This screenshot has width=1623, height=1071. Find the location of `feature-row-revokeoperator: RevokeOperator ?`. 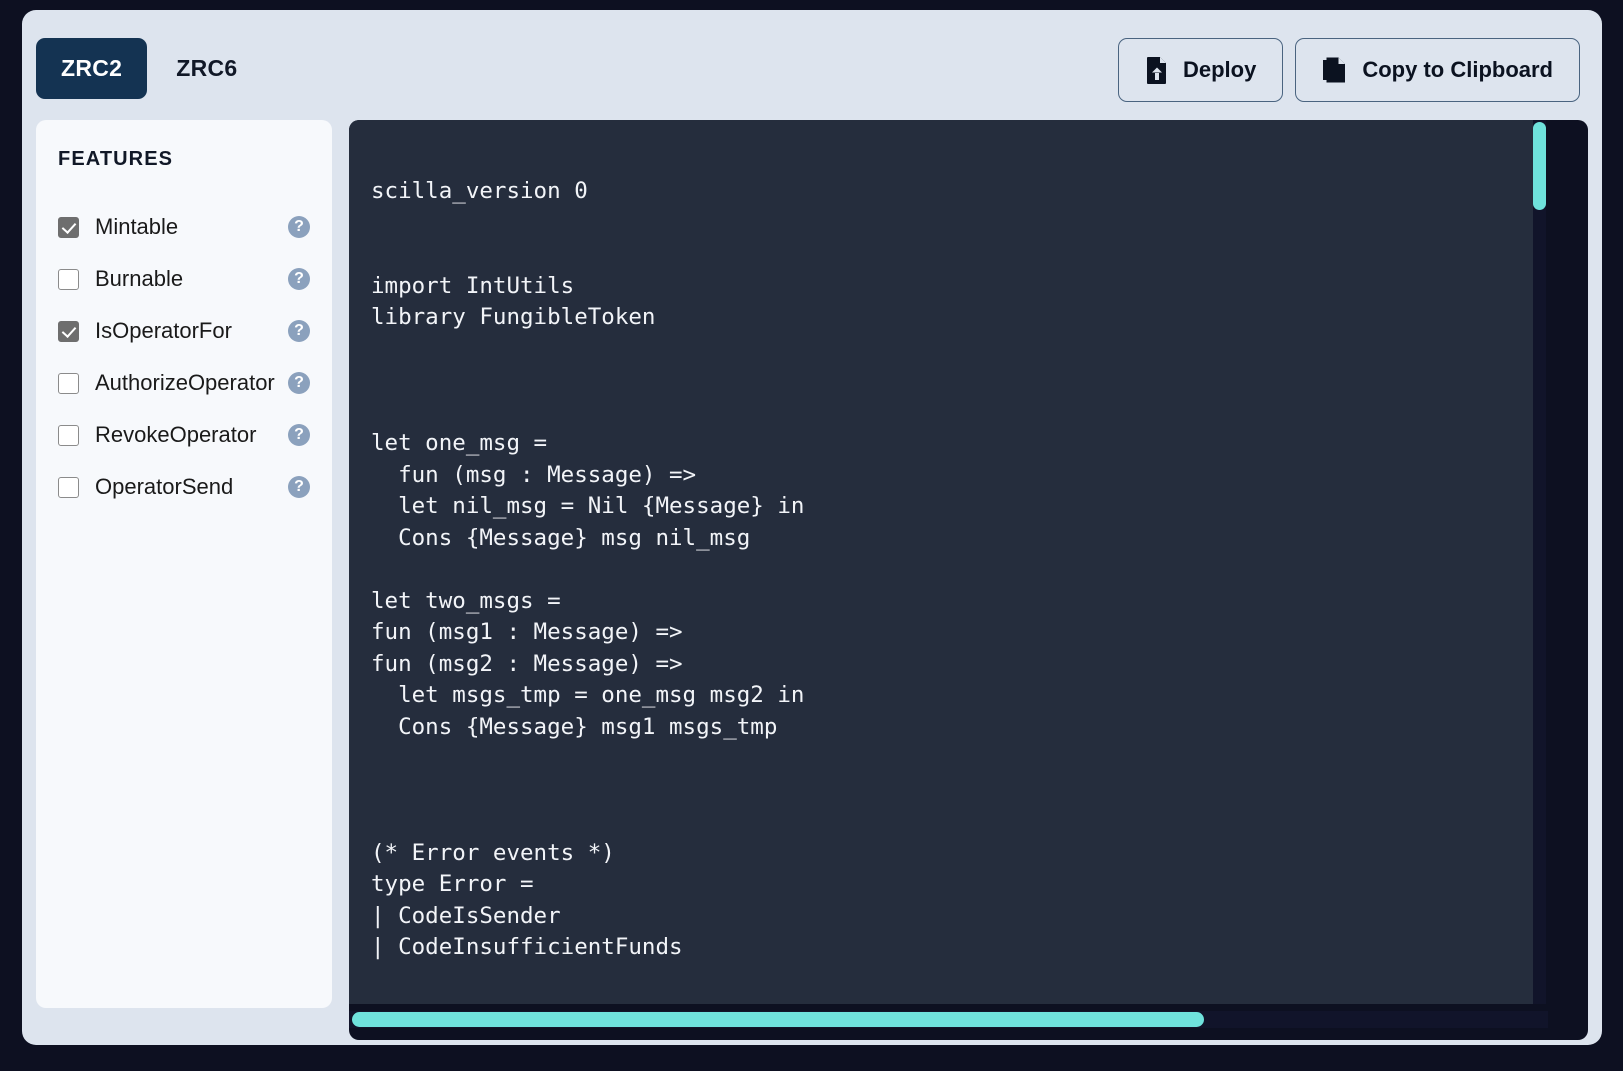

feature-row-revokeoperator: RevokeOperator ? is located at coordinates (184, 435).